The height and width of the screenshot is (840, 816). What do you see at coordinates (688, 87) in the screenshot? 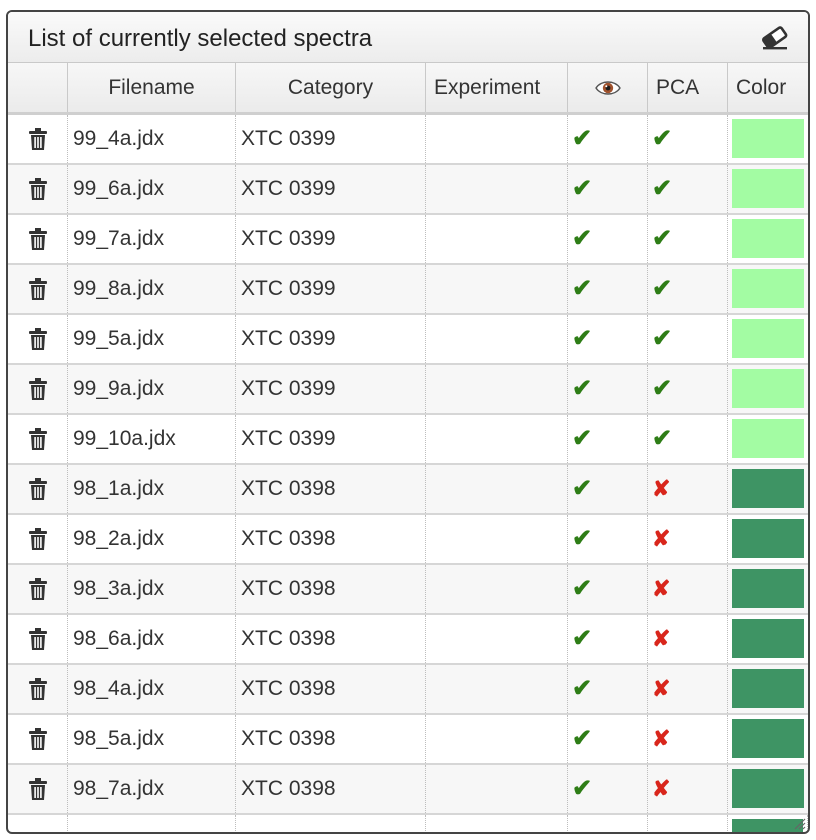
I see `column-header-pca: PCA` at bounding box center [688, 87].